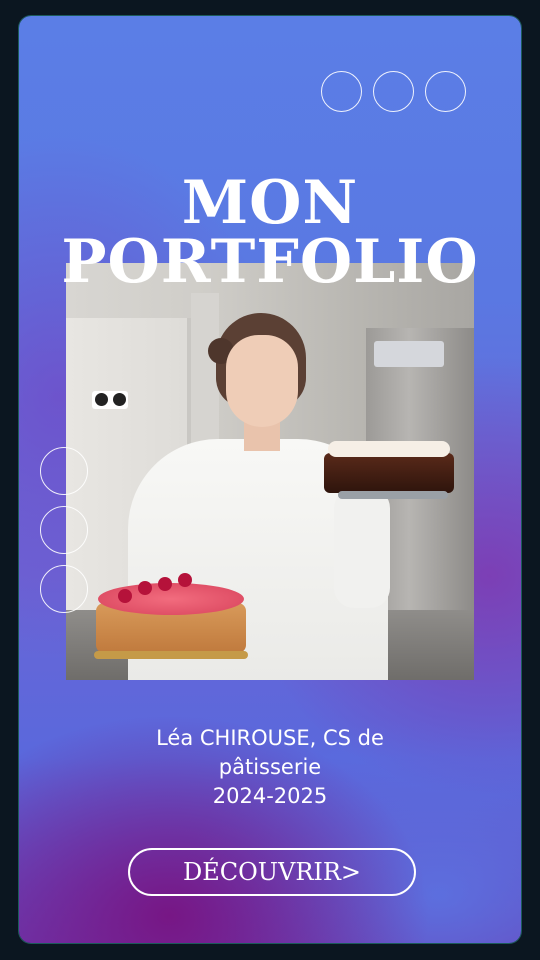  What do you see at coordinates (270, 203) in the screenshot?
I see `title-line-1: MON` at bounding box center [270, 203].